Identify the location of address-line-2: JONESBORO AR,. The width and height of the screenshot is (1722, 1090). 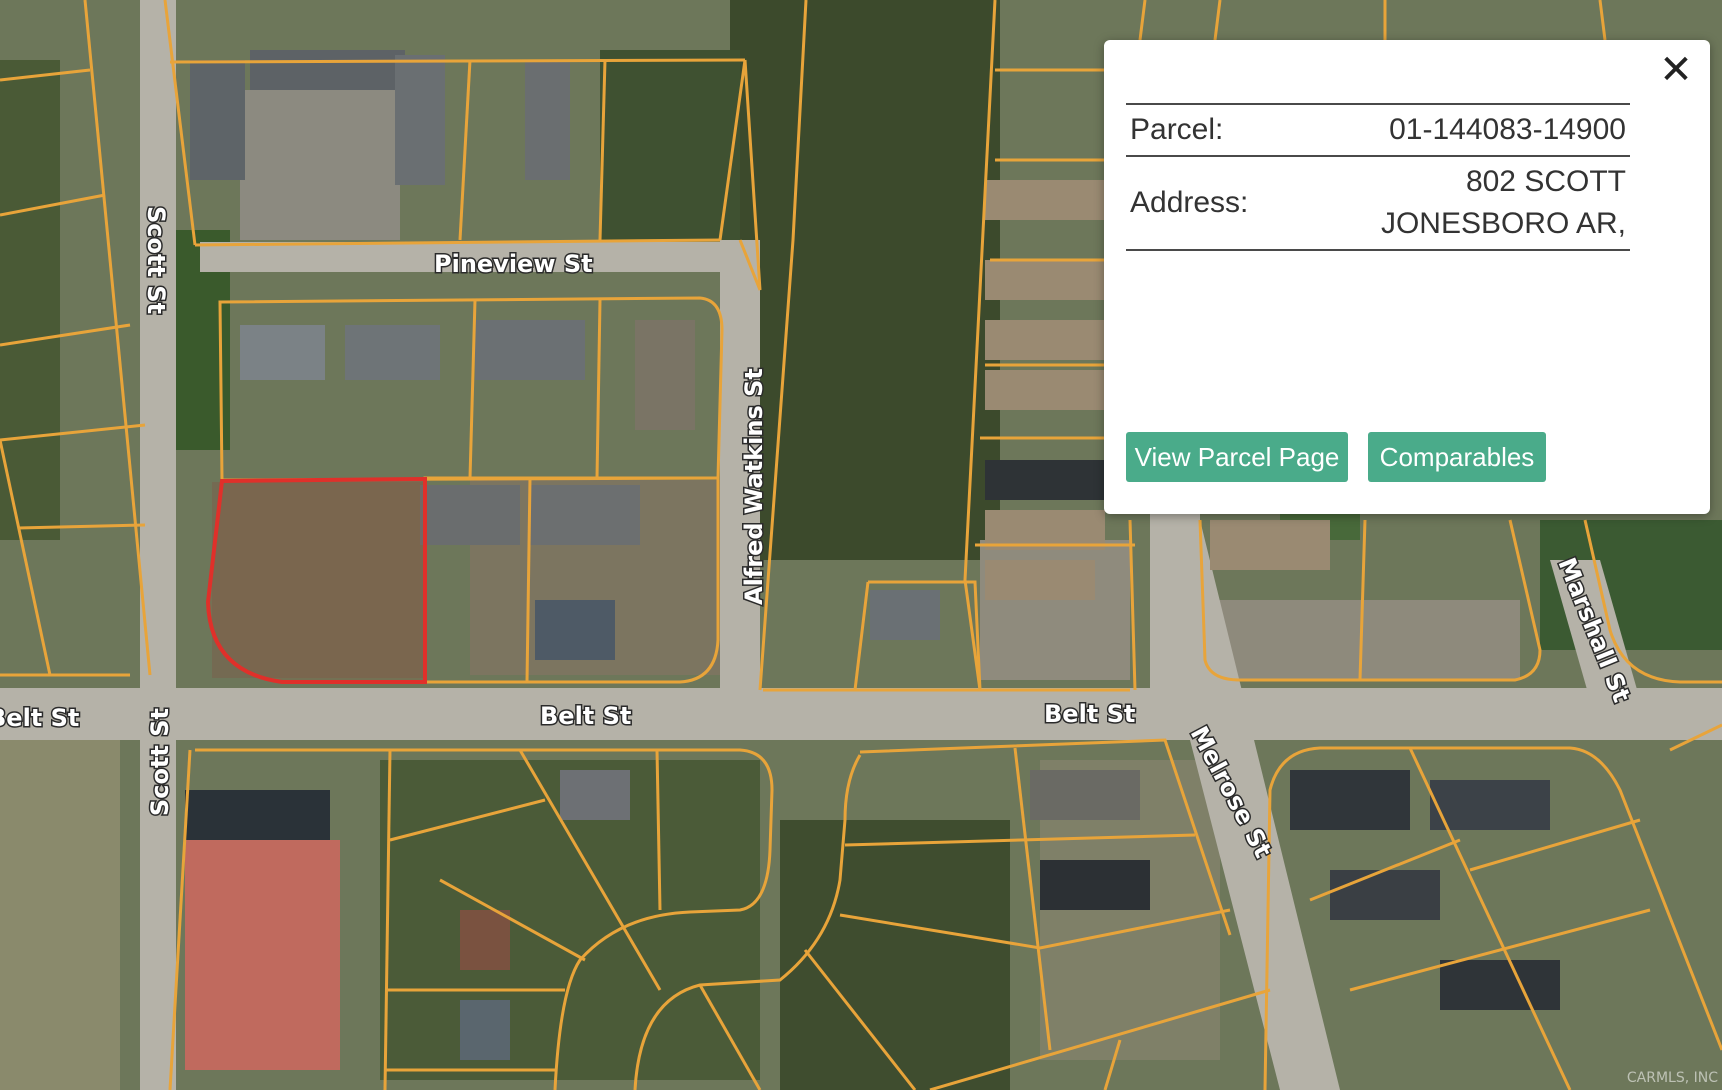
(1503, 223).